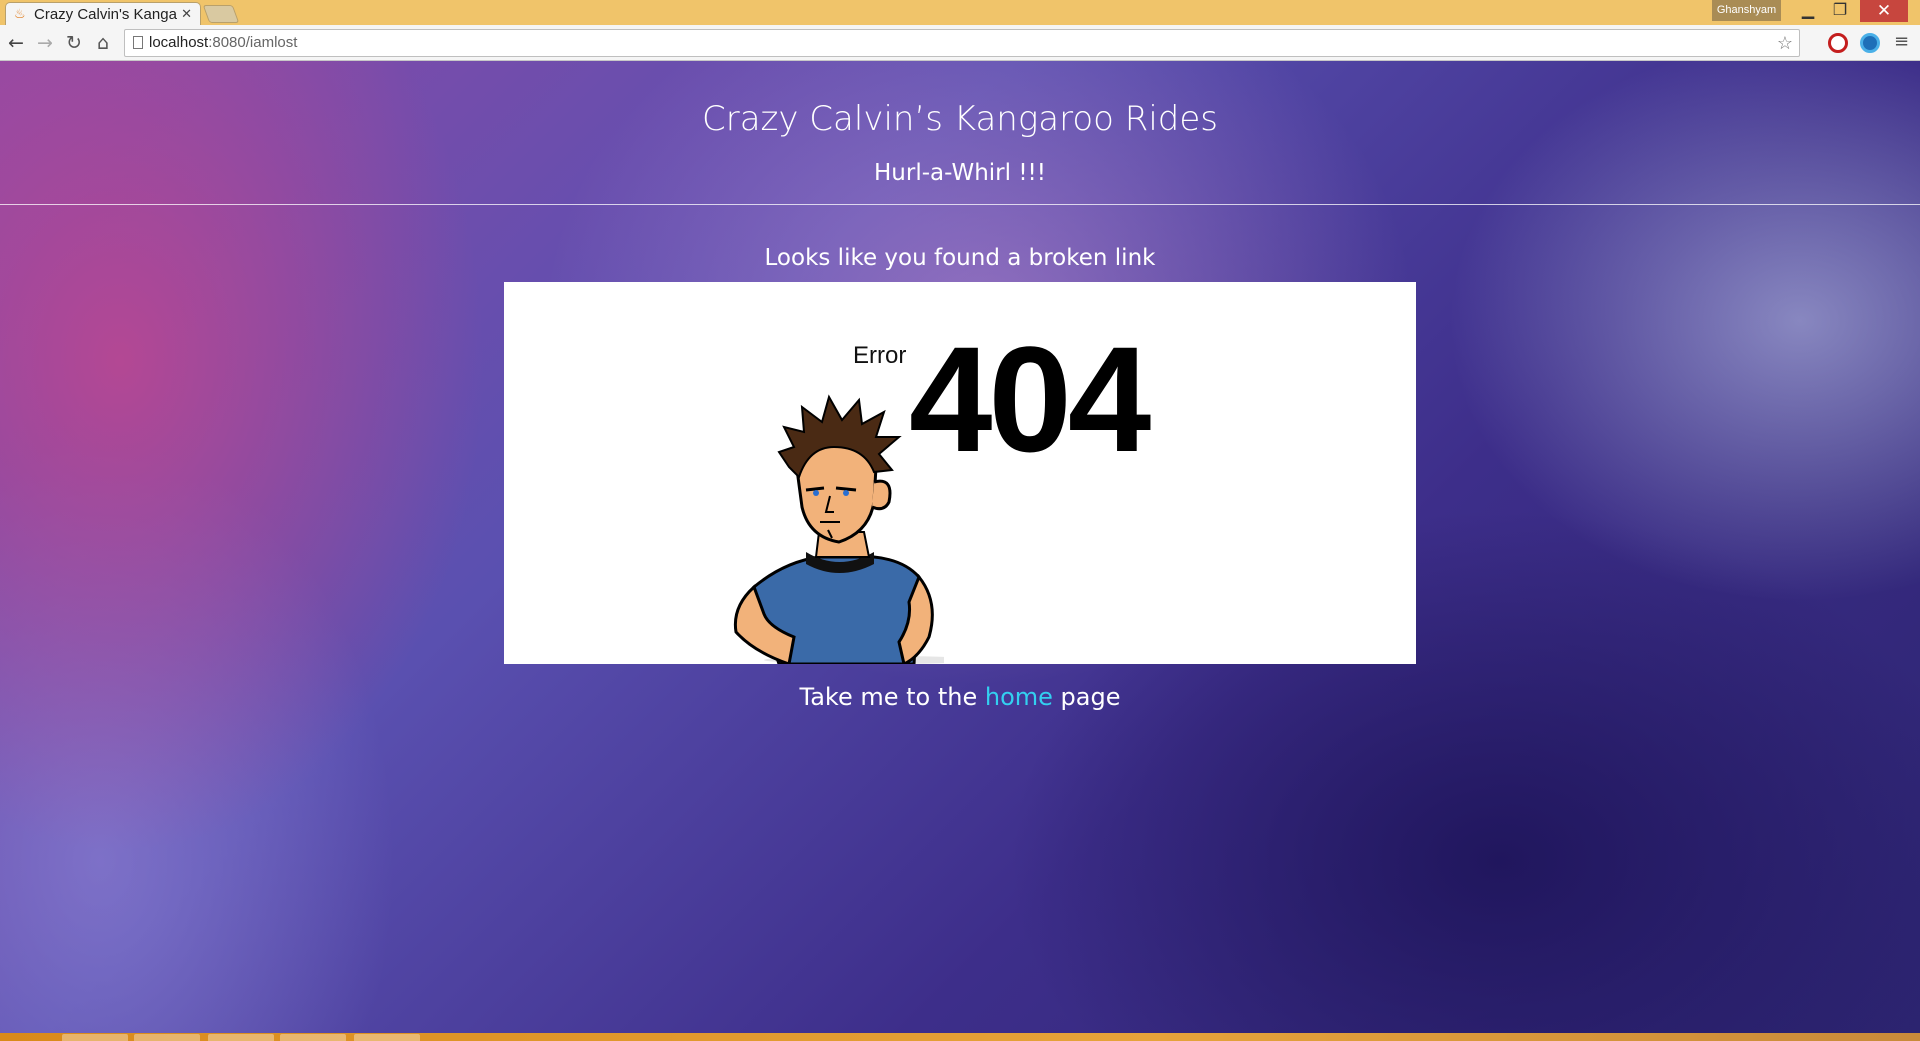 This screenshot has height=1041, width=1920. Describe the element at coordinates (16, 43) in the screenshot. I see `back-arrow-icon: ←` at that location.